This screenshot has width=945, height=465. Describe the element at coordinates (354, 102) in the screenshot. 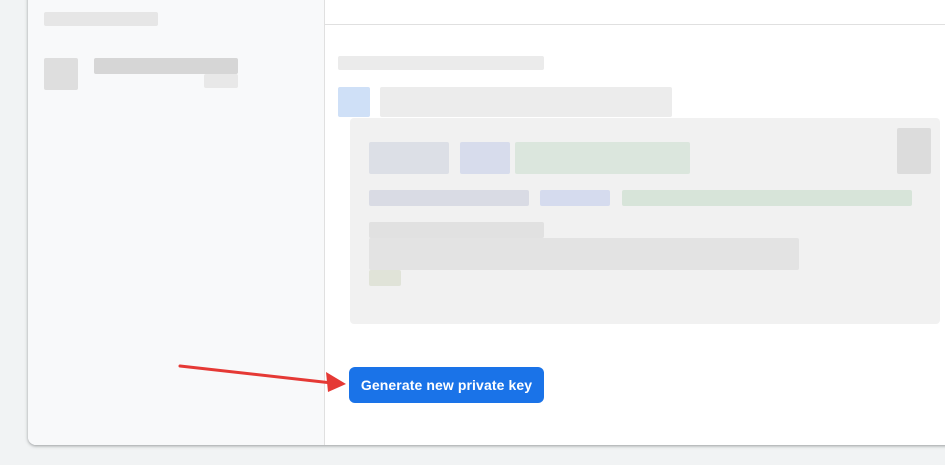

I see `section-icon-redacted` at that location.